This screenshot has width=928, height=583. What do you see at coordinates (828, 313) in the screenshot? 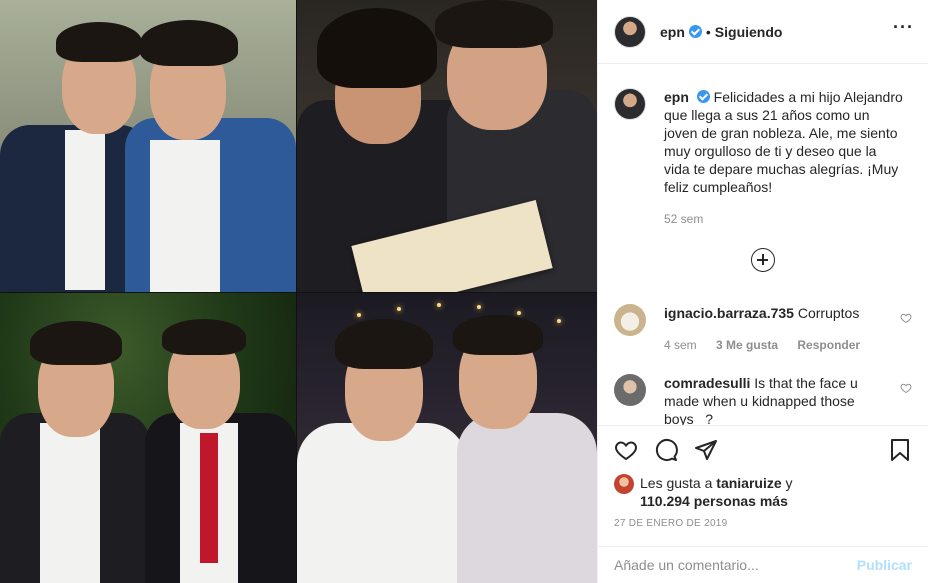
I see `comment-text: Corruptos` at bounding box center [828, 313].